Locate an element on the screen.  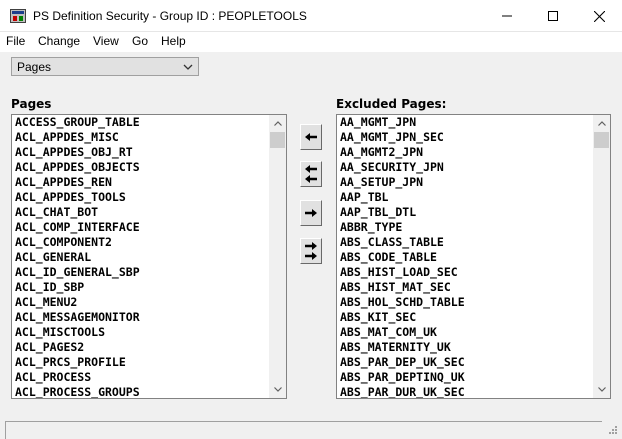
menu-view: View is located at coordinates (106, 41).